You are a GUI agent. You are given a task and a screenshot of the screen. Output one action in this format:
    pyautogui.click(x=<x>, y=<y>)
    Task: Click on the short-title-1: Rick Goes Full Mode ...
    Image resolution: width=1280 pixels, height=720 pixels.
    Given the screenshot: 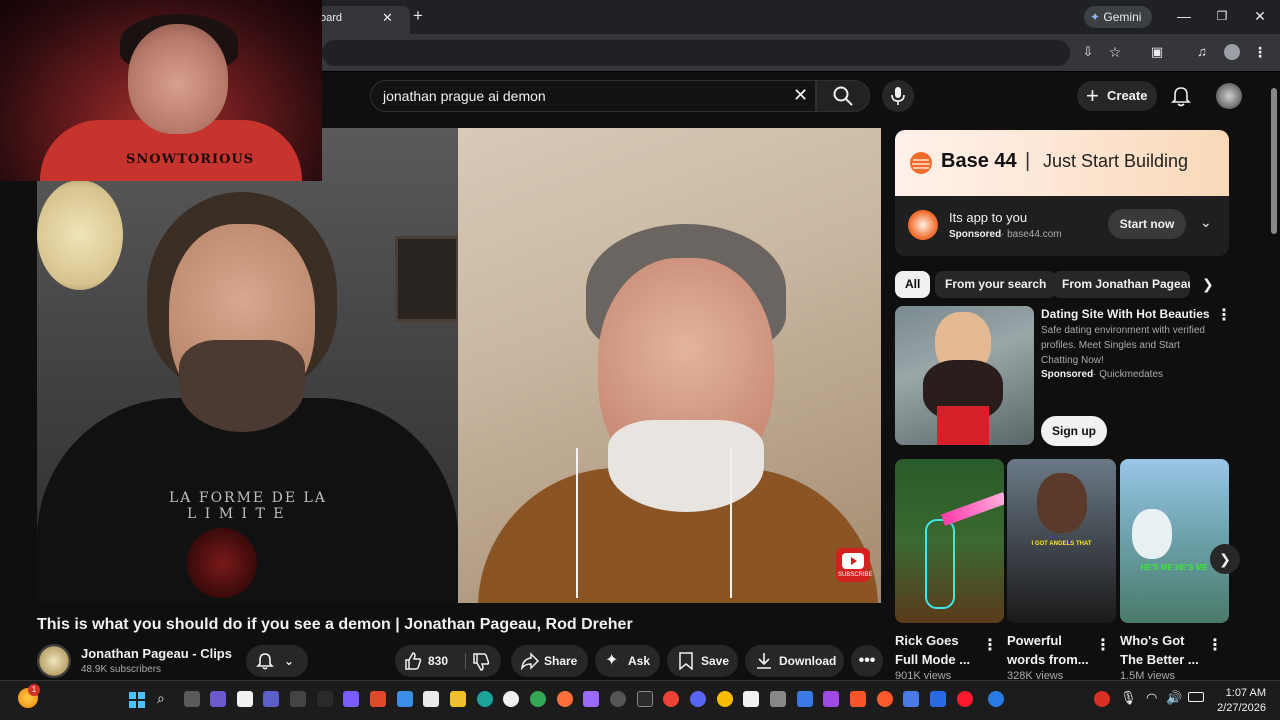 What is the action you would take?
    pyautogui.click(x=940, y=650)
    